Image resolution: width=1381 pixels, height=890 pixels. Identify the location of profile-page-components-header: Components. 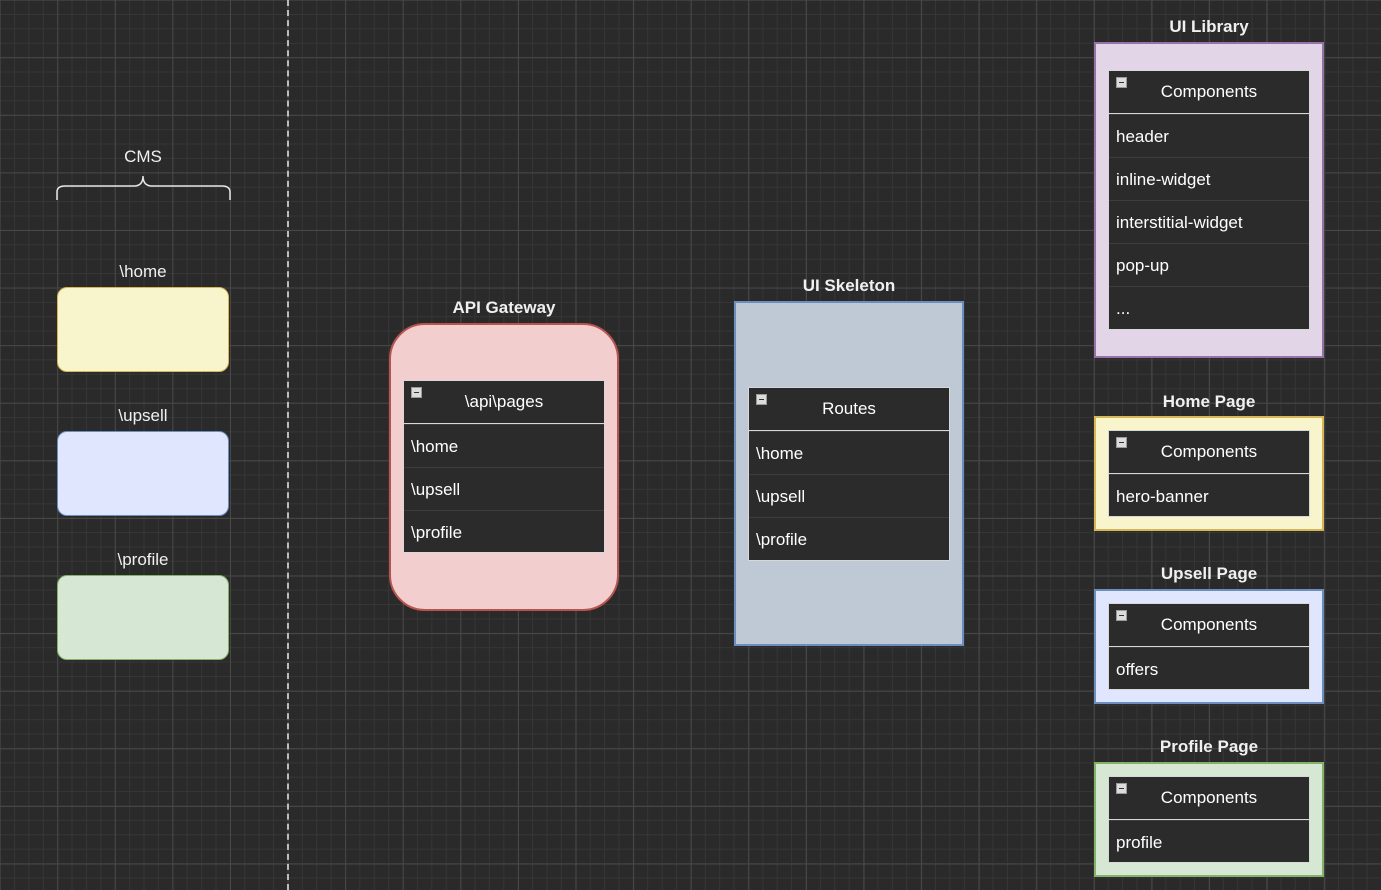
(1209, 798).